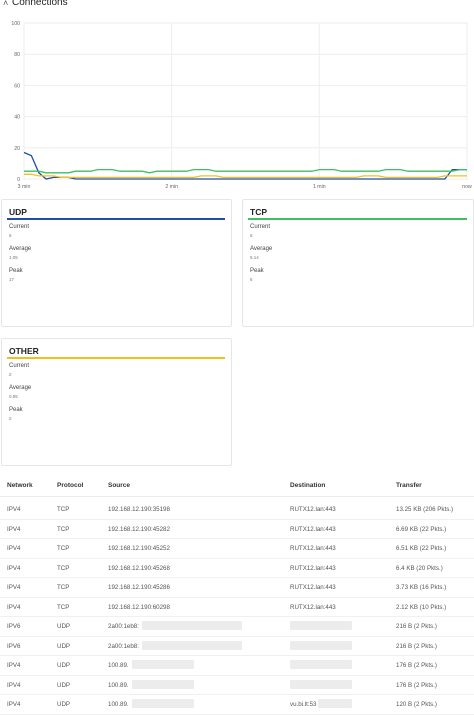  Describe the element at coordinates (116, 219) in the screenshot. I see `udp-color-line` at that location.